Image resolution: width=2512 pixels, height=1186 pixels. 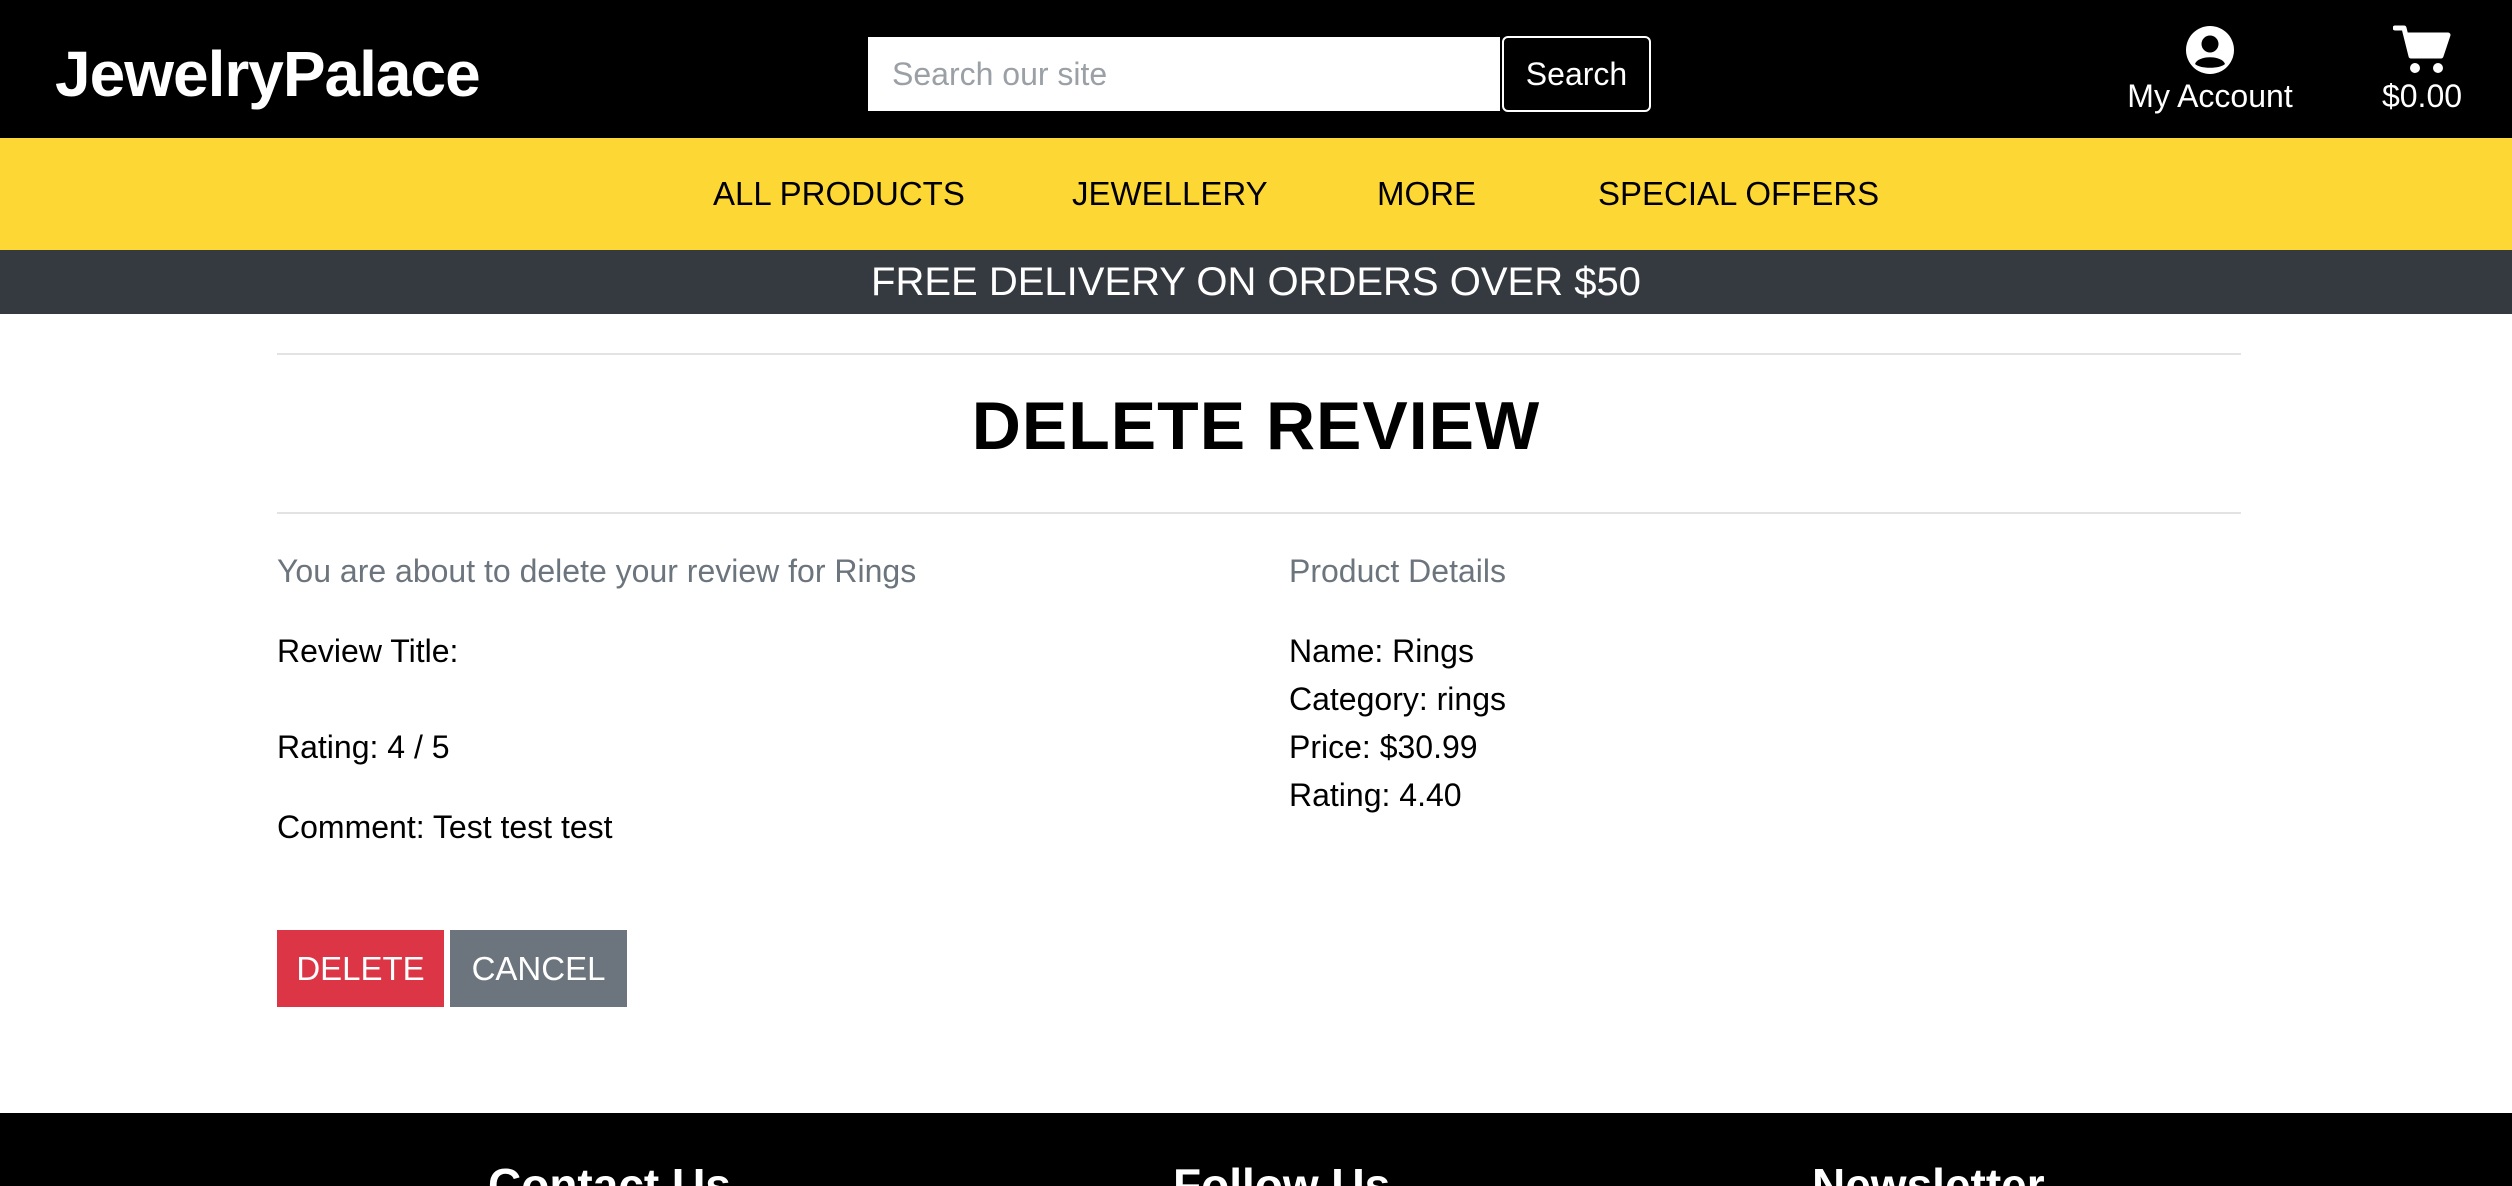 What do you see at coordinates (268, 74) in the screenshot?
I see `site-logo: JewelryPalace` at bounding box center [268, 74].